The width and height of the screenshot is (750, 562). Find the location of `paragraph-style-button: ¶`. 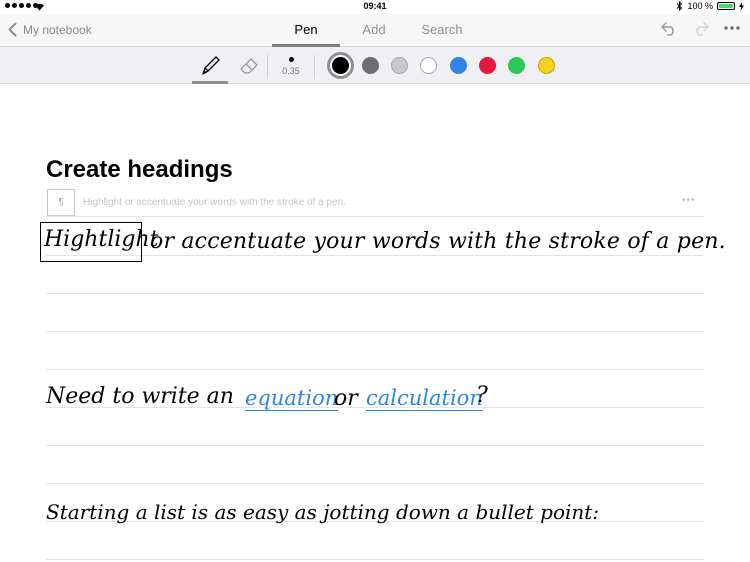

paragraph-style-button: ¶ is located at coordinates (61, 202).